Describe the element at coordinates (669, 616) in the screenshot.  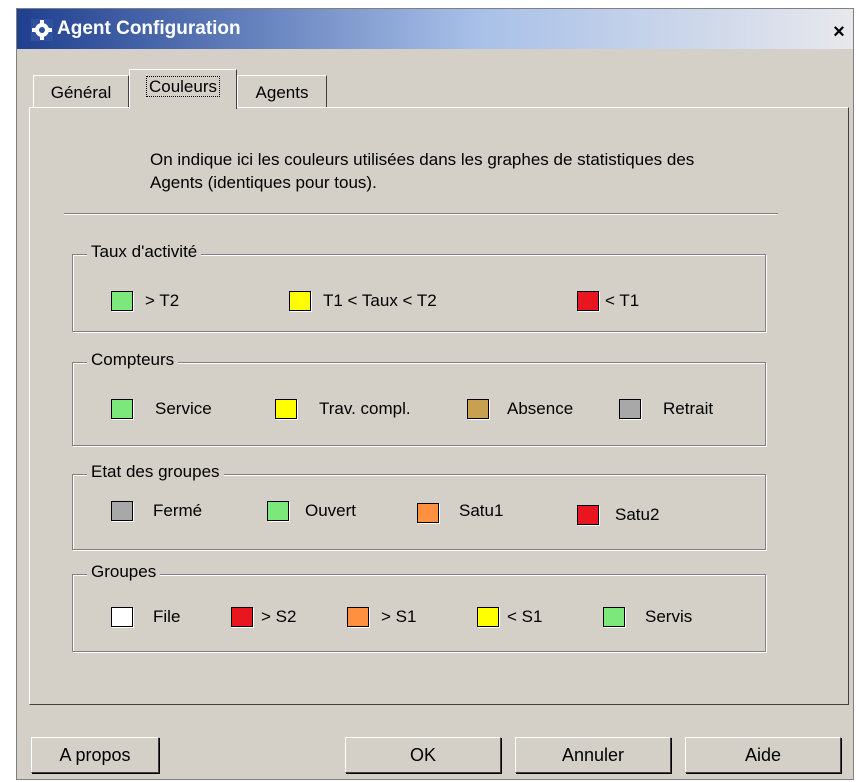
I see `color-label: Servis` at that location.